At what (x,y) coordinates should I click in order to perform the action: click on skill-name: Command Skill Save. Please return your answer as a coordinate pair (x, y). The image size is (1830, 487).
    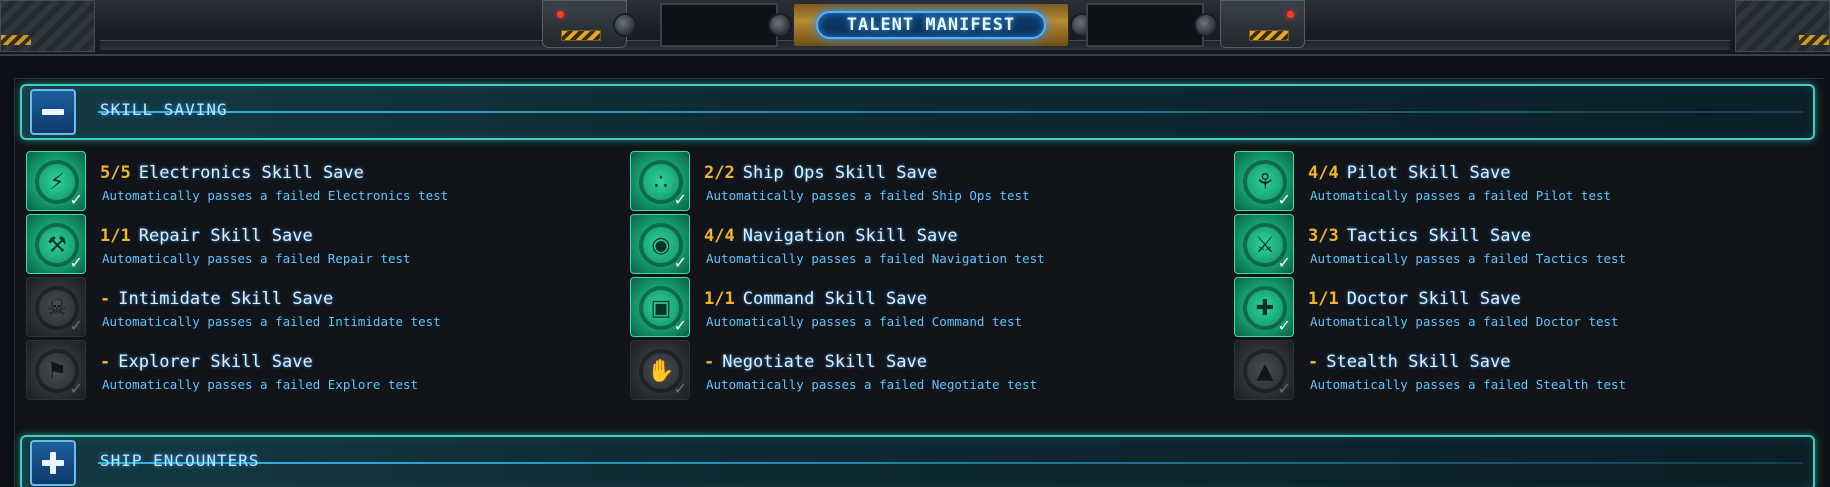
    Looking at the image, I should click on (834, 299).